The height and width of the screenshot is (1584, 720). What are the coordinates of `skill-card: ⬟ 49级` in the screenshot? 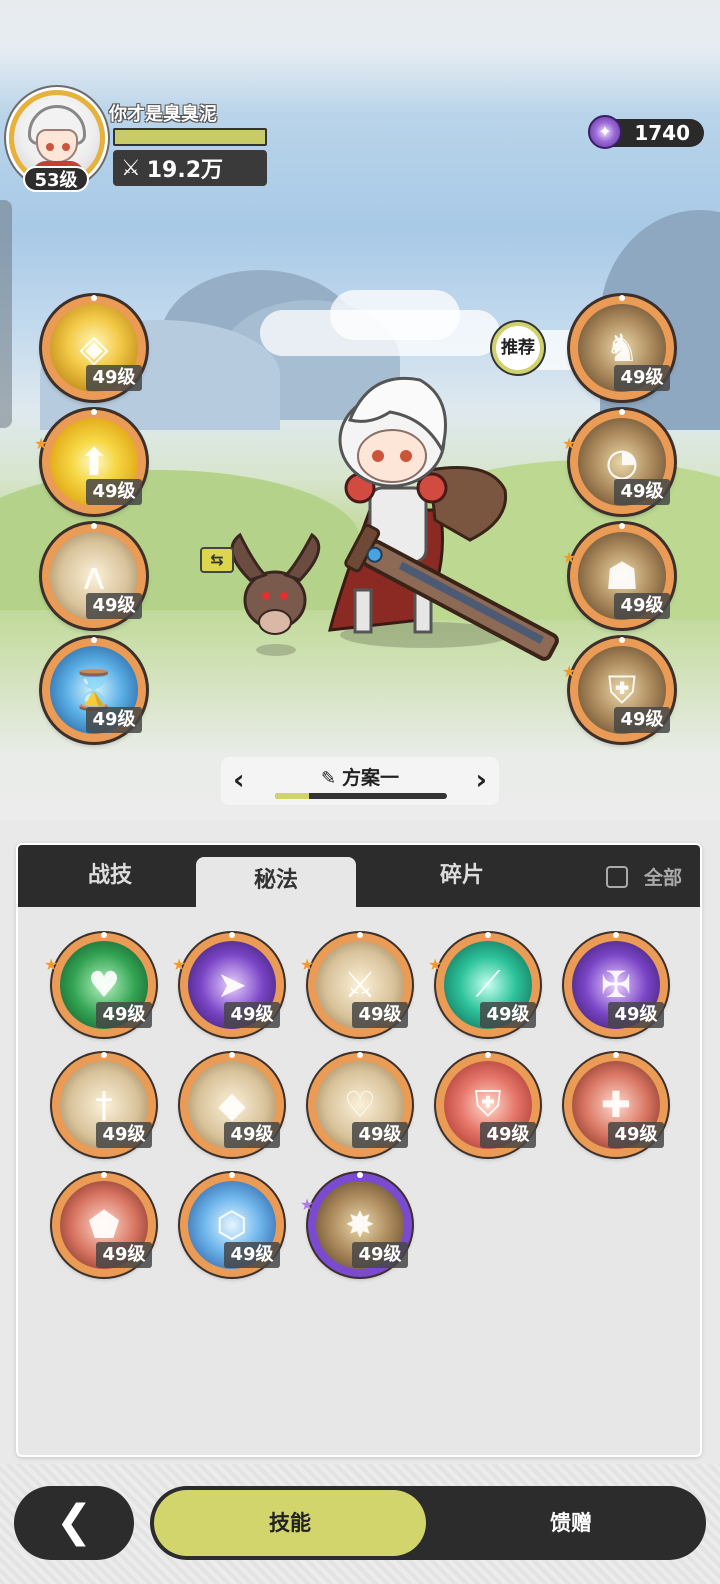 It's located at (104, 1224).